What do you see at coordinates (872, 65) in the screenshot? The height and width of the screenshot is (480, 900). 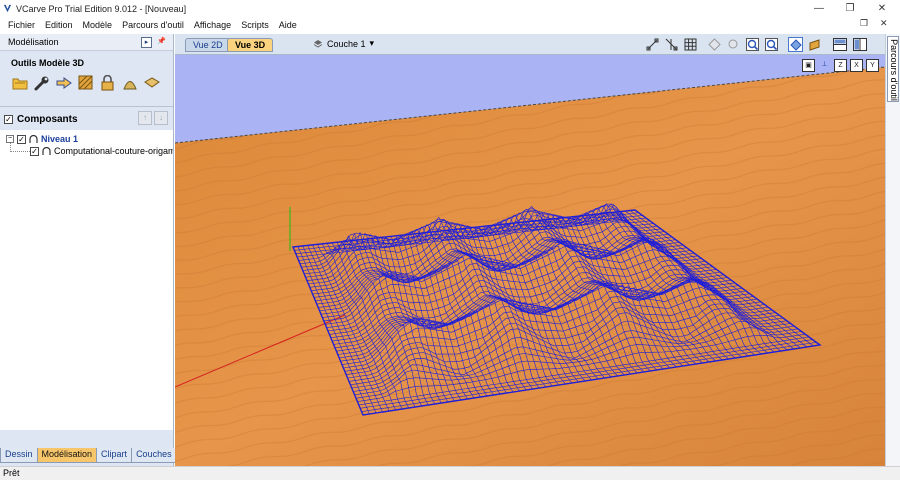 I see `view-y-button: Y` at bounding box center [872, 65].